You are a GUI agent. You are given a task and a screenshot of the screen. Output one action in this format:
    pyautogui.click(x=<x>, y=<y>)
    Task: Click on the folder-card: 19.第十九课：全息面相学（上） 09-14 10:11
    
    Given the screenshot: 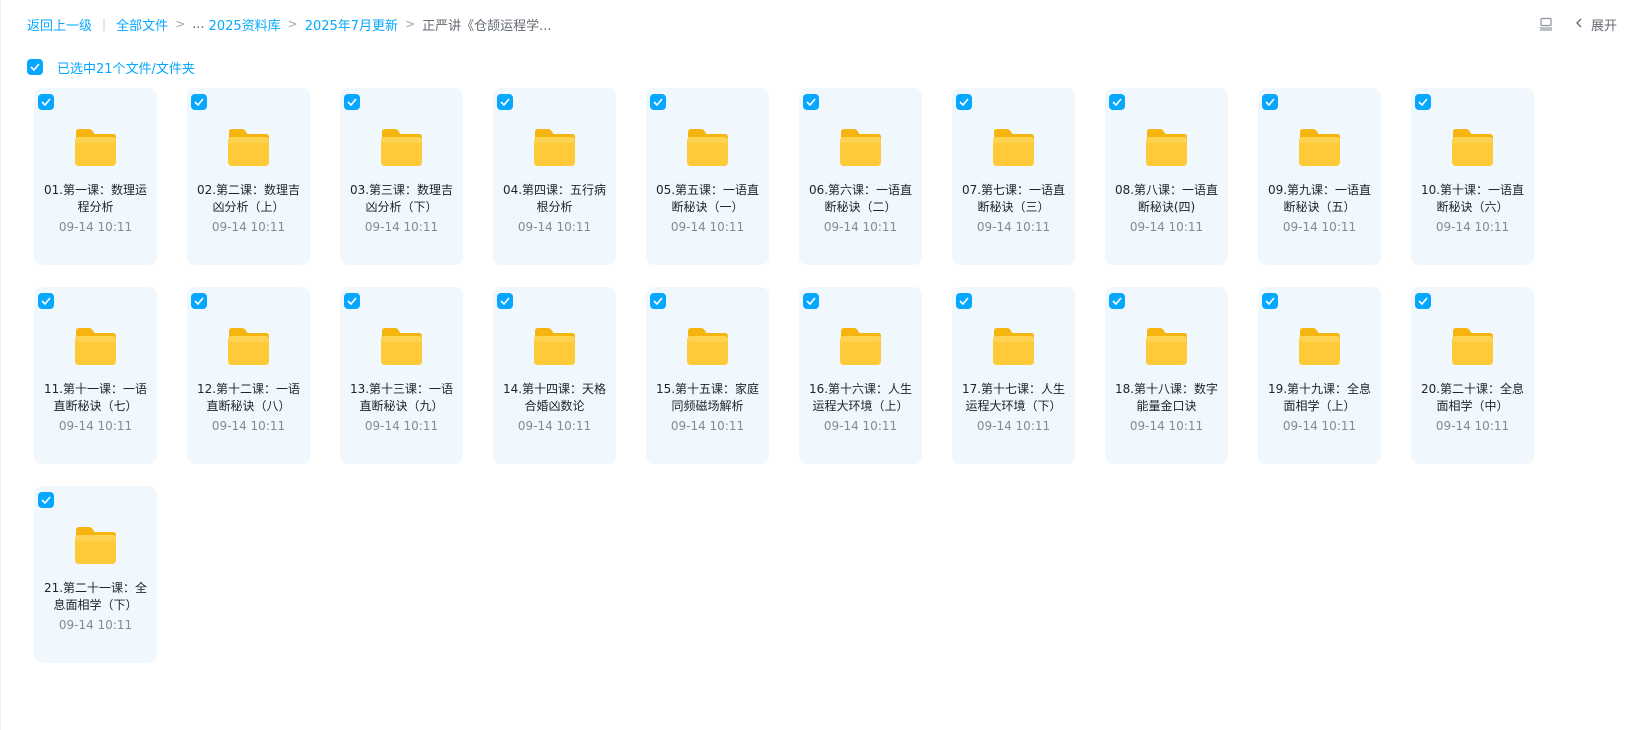 What is the action you would take?
    pyautogui.click(x=1319, y=375)
    